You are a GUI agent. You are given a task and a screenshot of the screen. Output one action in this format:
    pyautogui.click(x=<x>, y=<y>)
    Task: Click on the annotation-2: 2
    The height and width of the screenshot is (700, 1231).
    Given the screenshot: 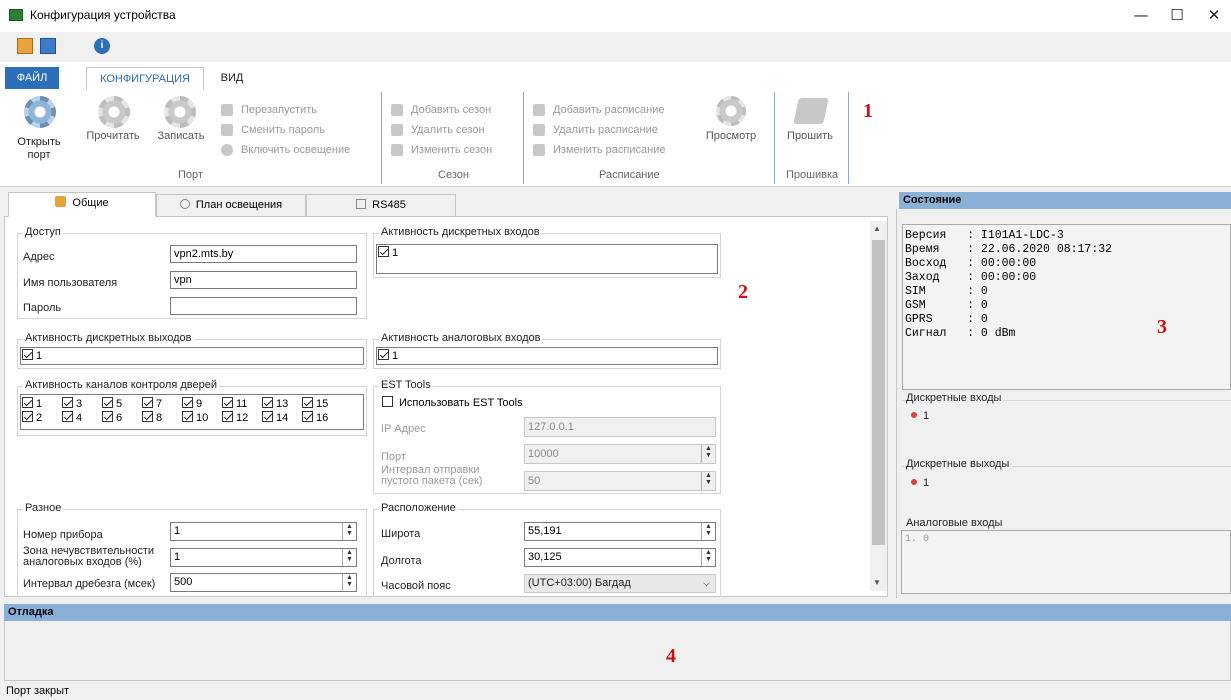 What is the action you would take?
    pyautogui.click(x=743, y=292)
    